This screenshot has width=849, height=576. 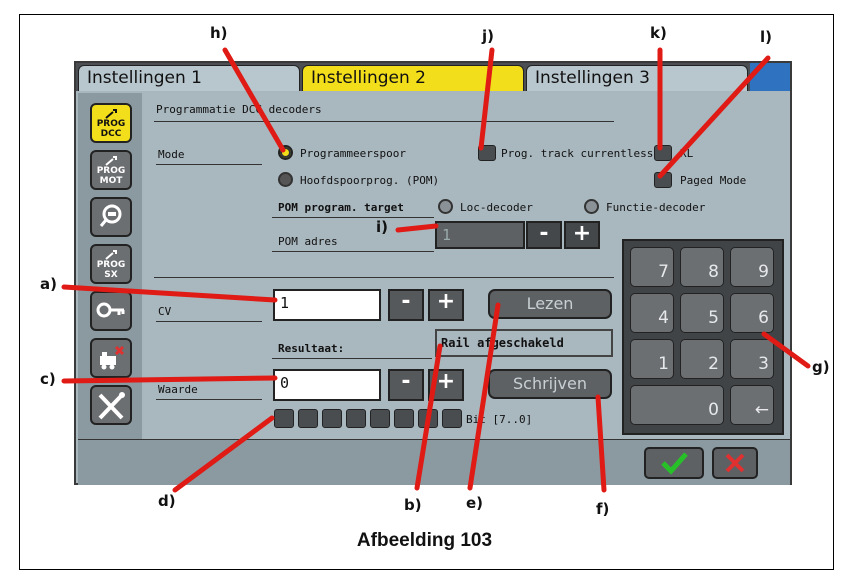 I want to click on pom-target-label: POM program. target, so click(x=341, y=207).